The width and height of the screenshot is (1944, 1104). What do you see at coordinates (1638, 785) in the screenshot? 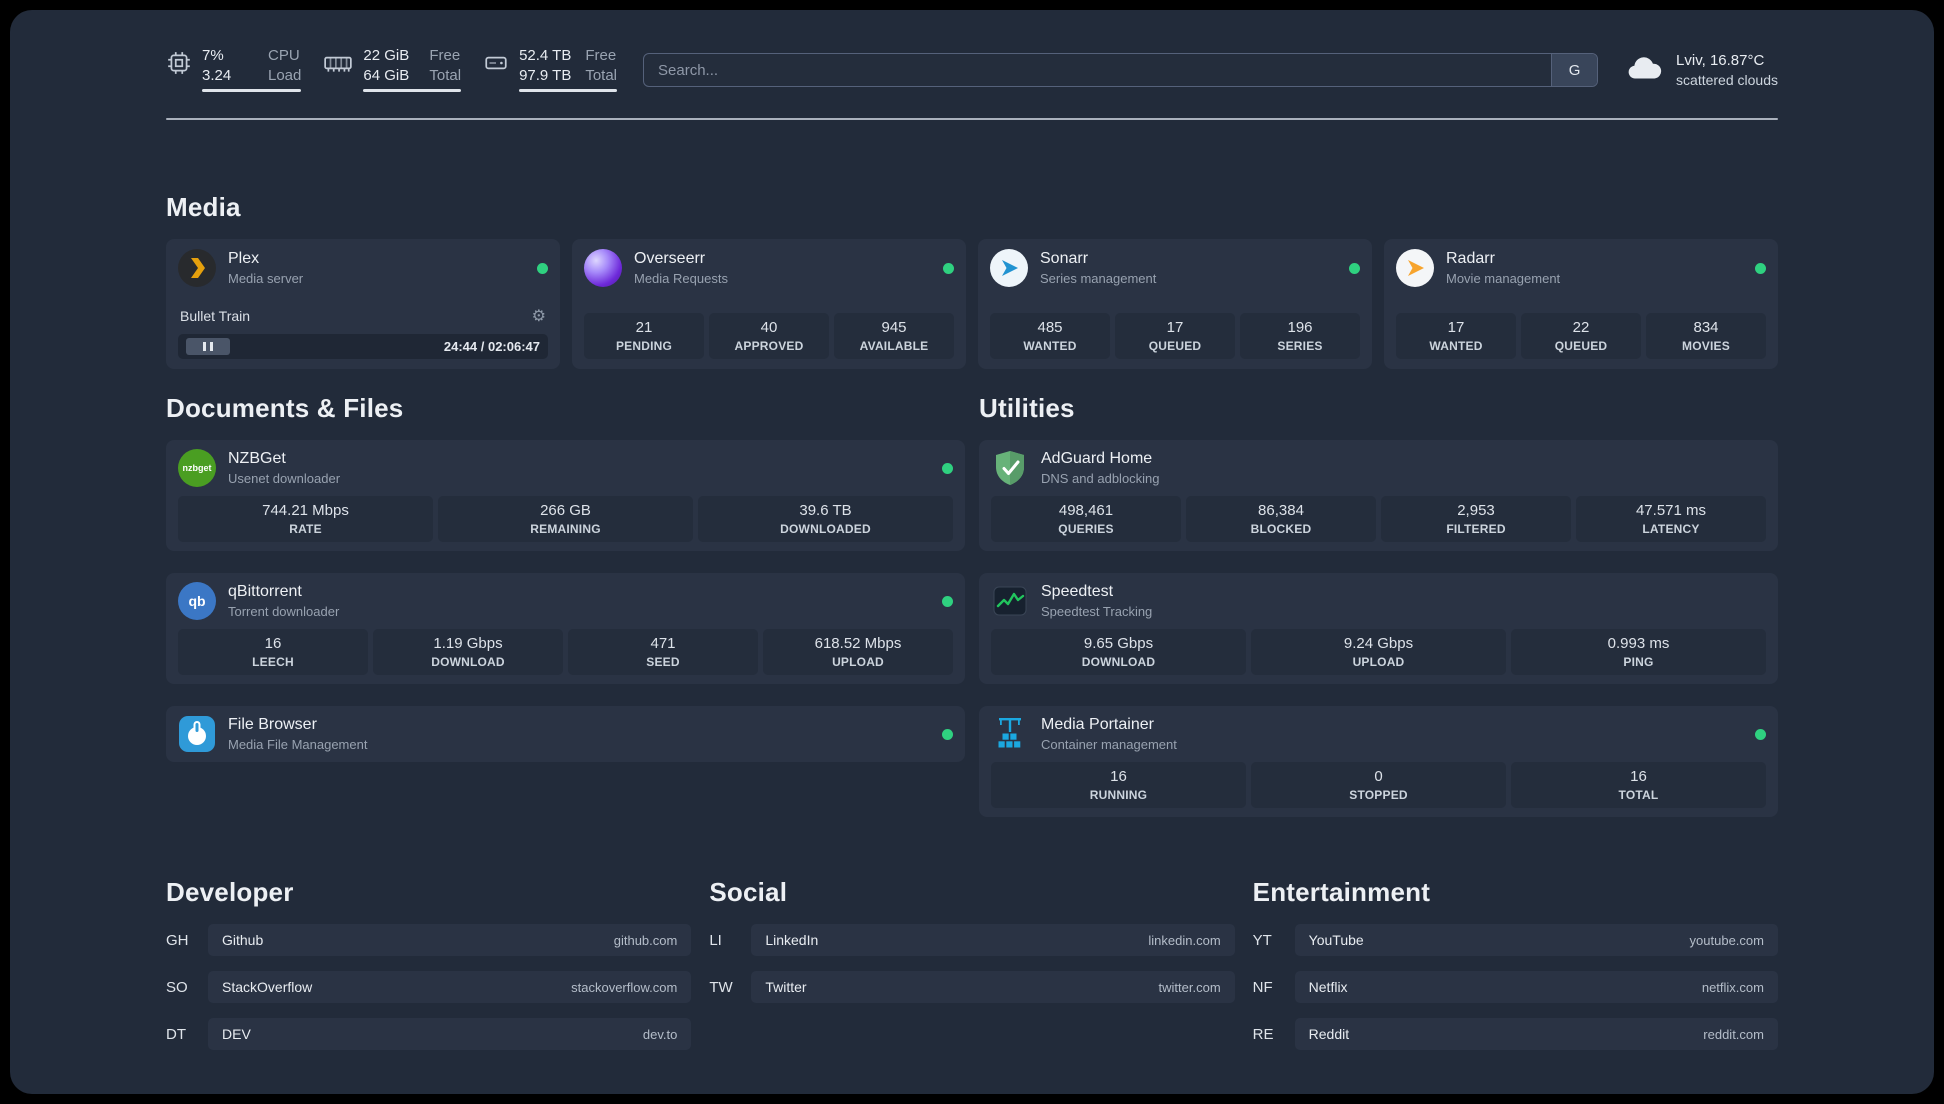
I see `stat-total: 16 TOTAL` at bounding box center [1638, 785].